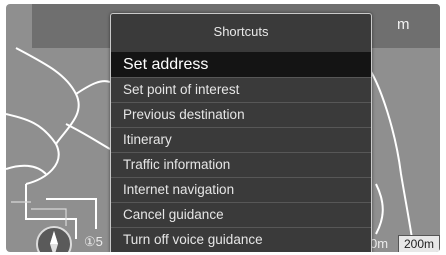 Image resolution: width=446 pixels, height=255 pixels. I want to click on guidance-distance-text: m, so click(403, 24).